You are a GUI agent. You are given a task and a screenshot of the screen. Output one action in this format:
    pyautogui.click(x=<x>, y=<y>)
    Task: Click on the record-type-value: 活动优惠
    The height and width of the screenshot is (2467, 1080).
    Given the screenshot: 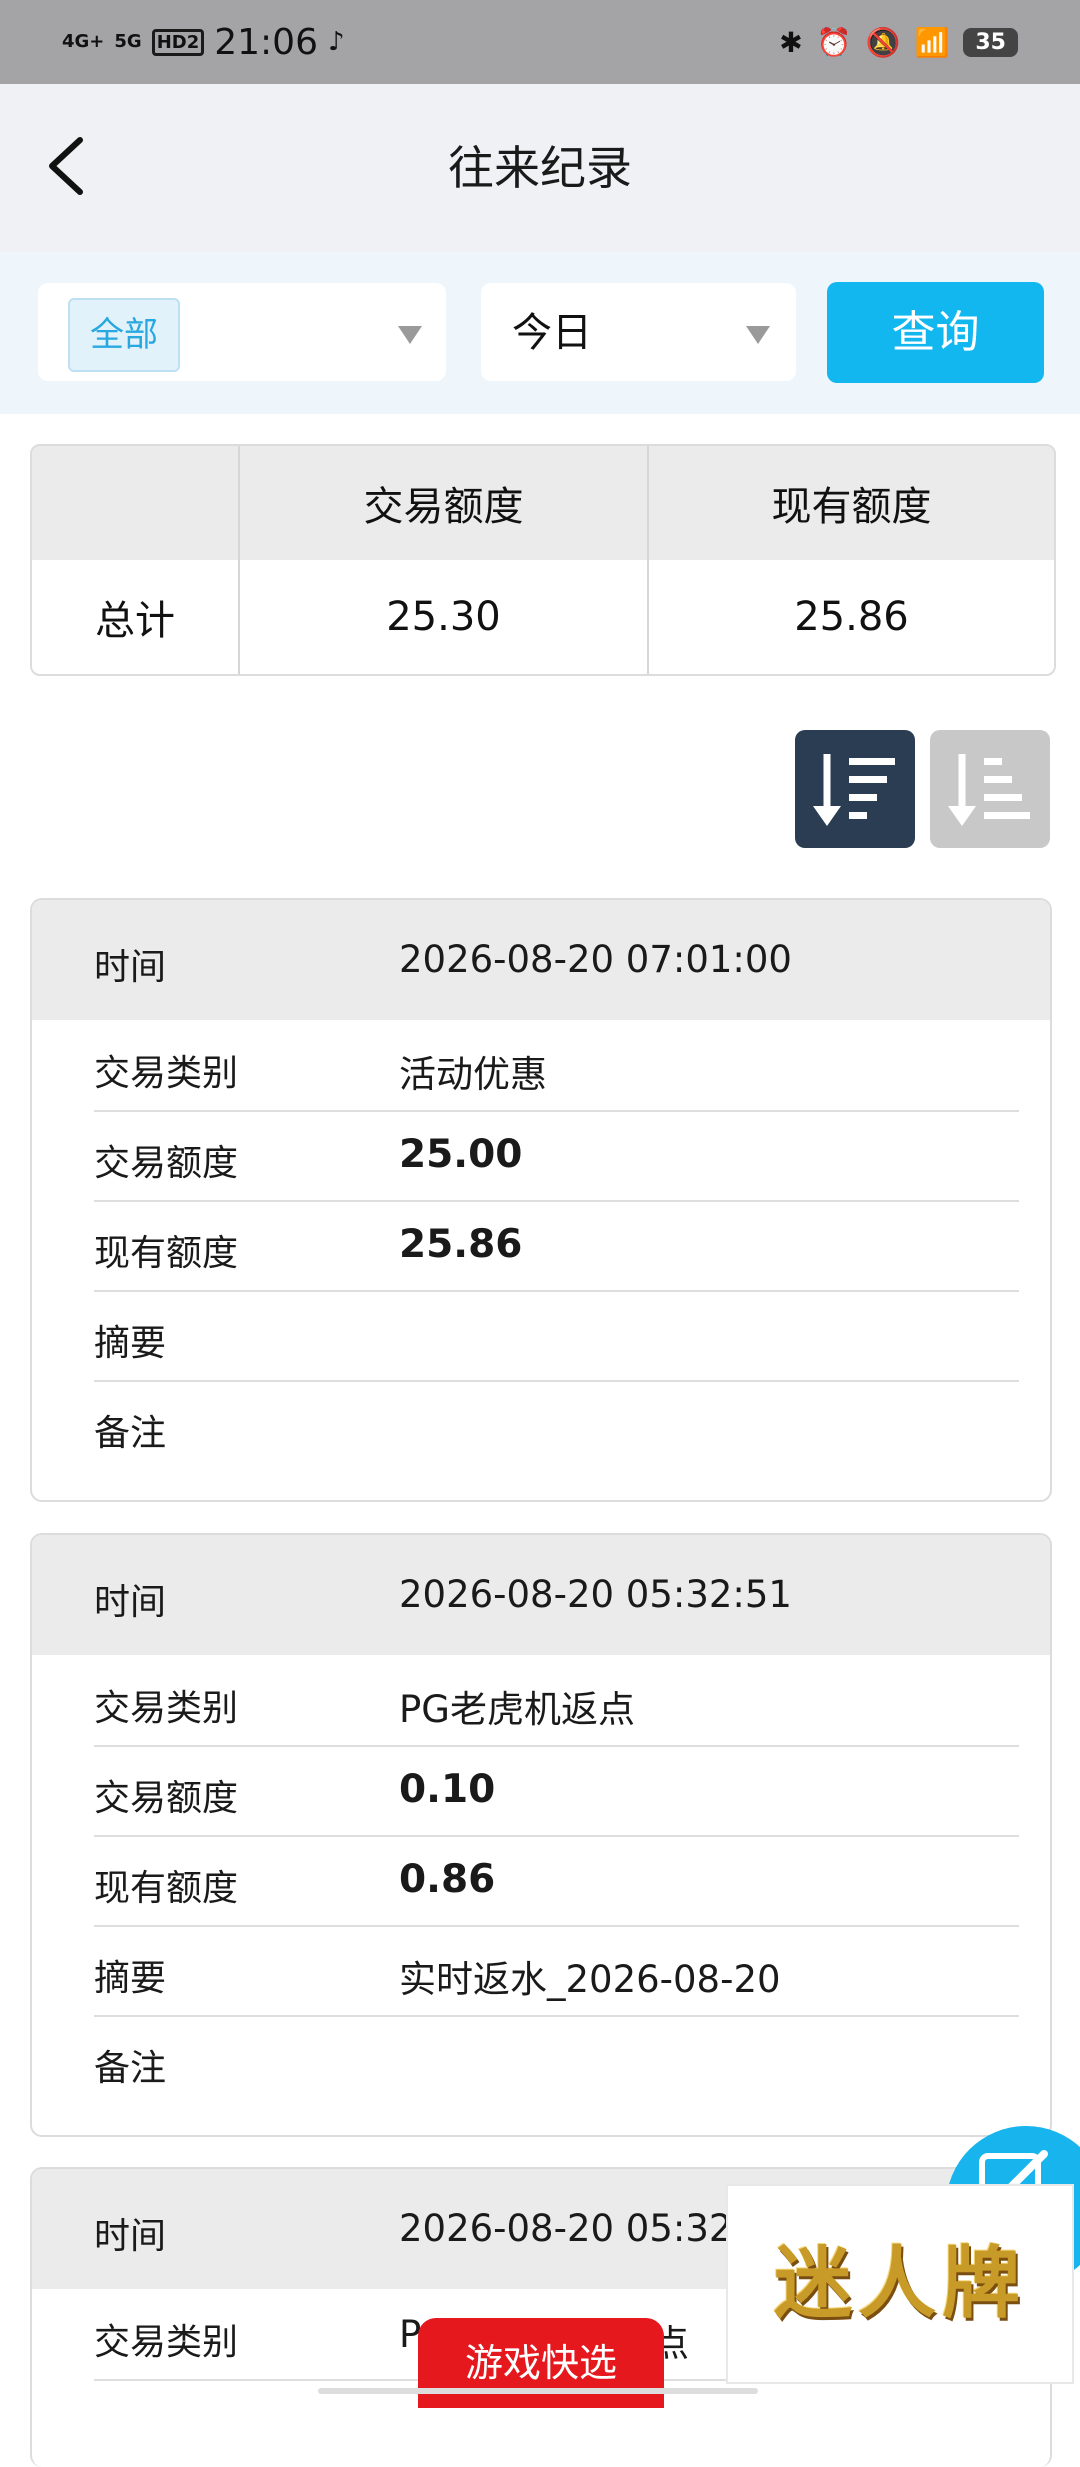 What is the action you would take?
    pyautogui.click(x=473, y=1074)
    